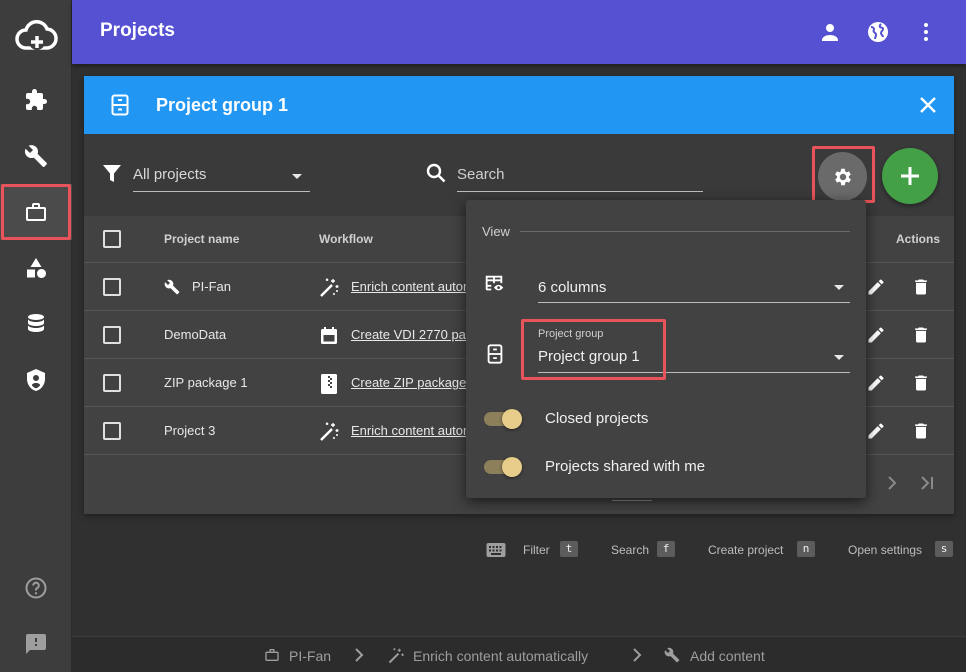 The image size is (966, 672). I want to click on select-all-checkbox, so click(112, 239).